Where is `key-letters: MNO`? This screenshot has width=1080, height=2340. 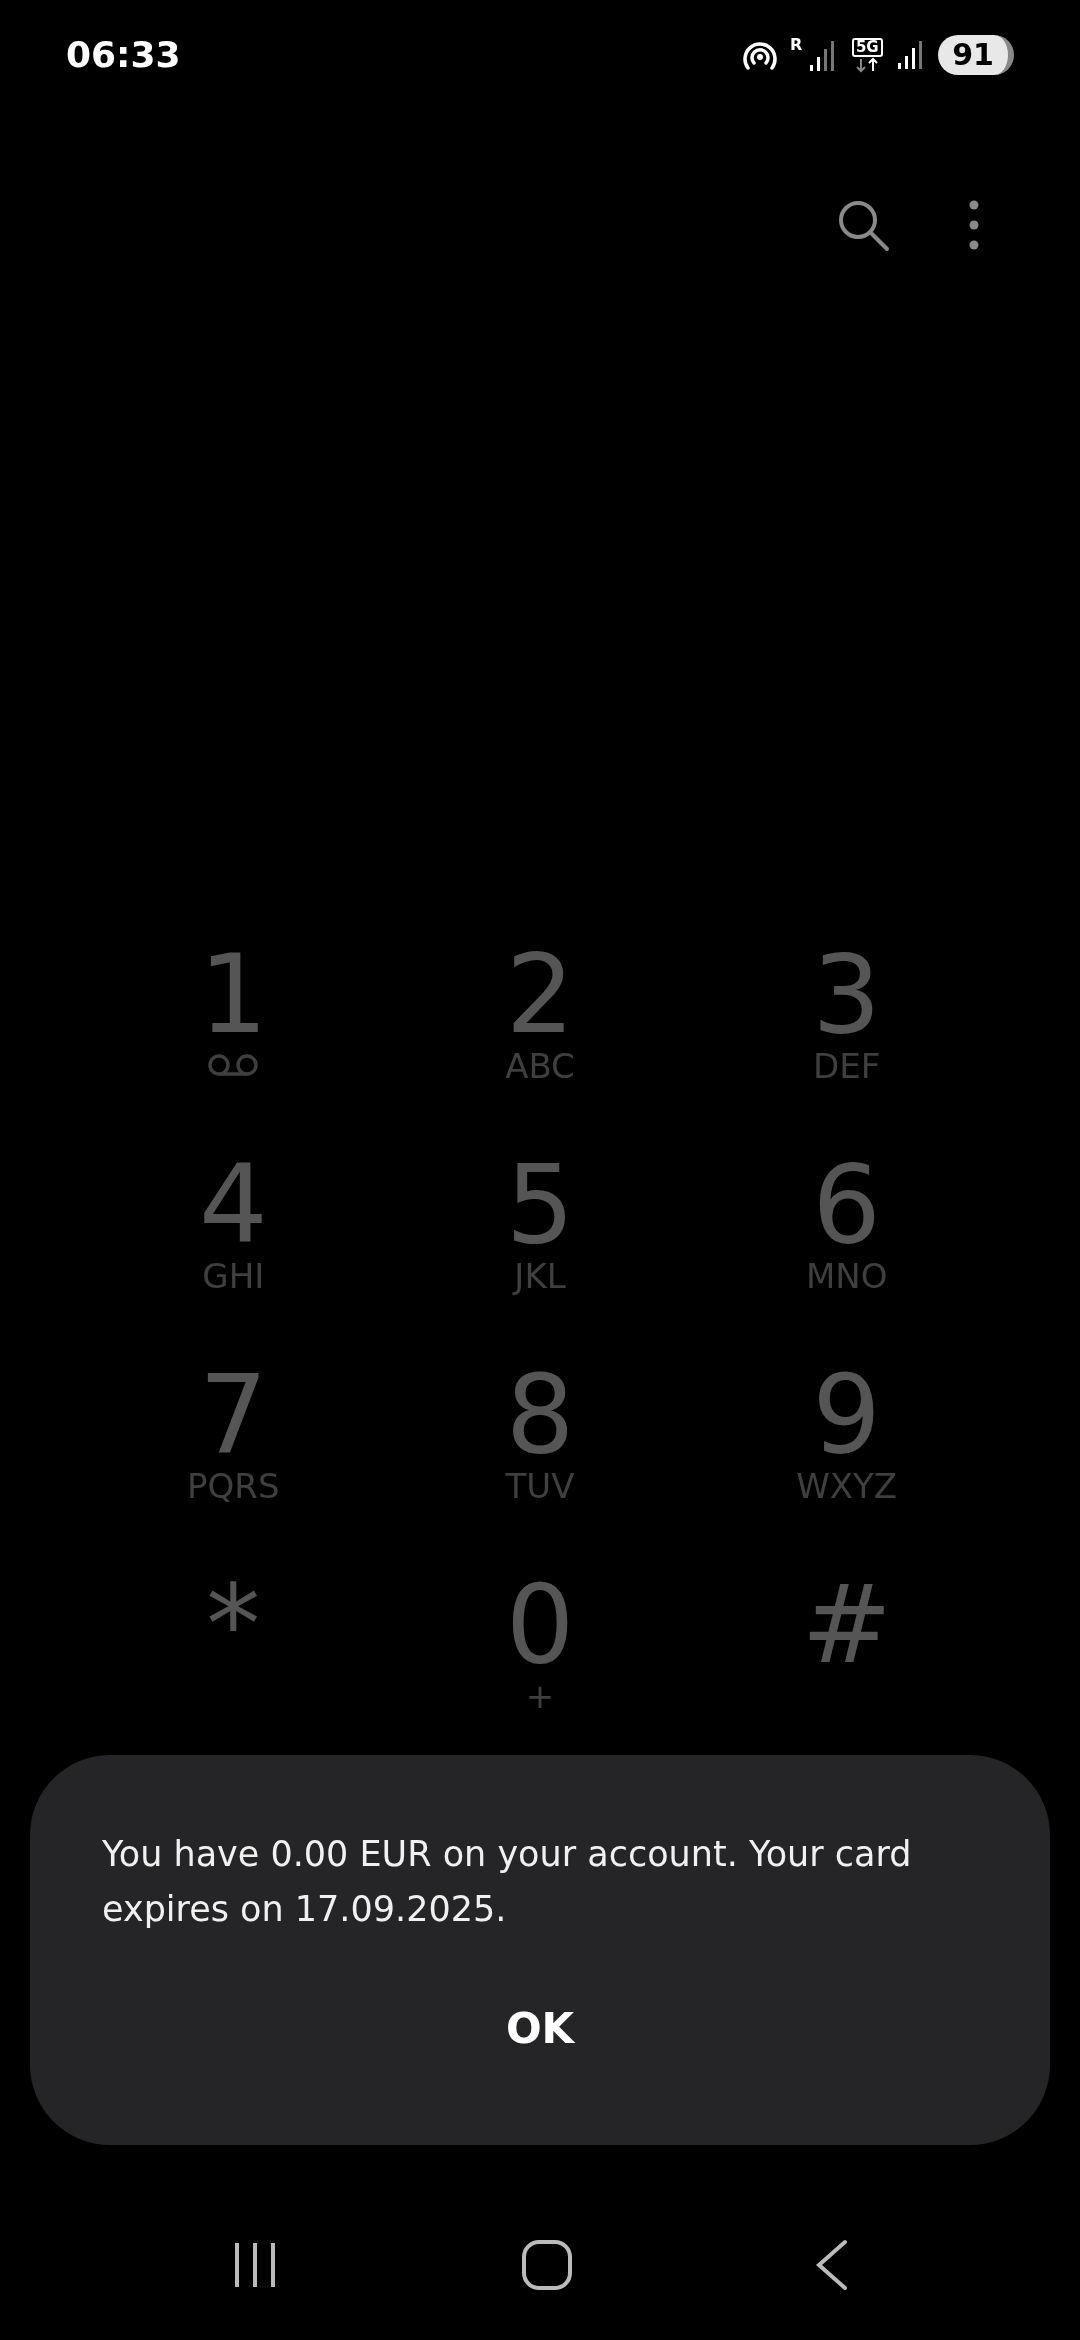
key-letters: MNO is located at coordinates (846, 1276).